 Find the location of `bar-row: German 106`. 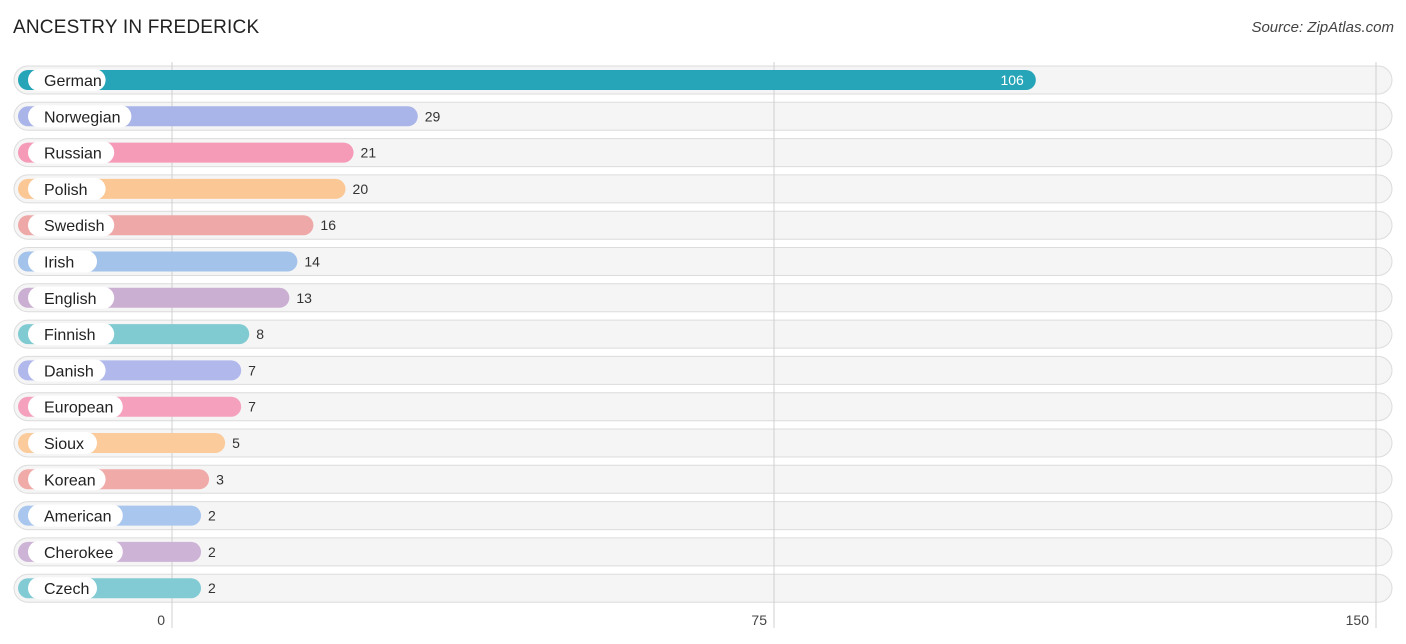

bar-row: German 106 is located at coordinates (527, 80).